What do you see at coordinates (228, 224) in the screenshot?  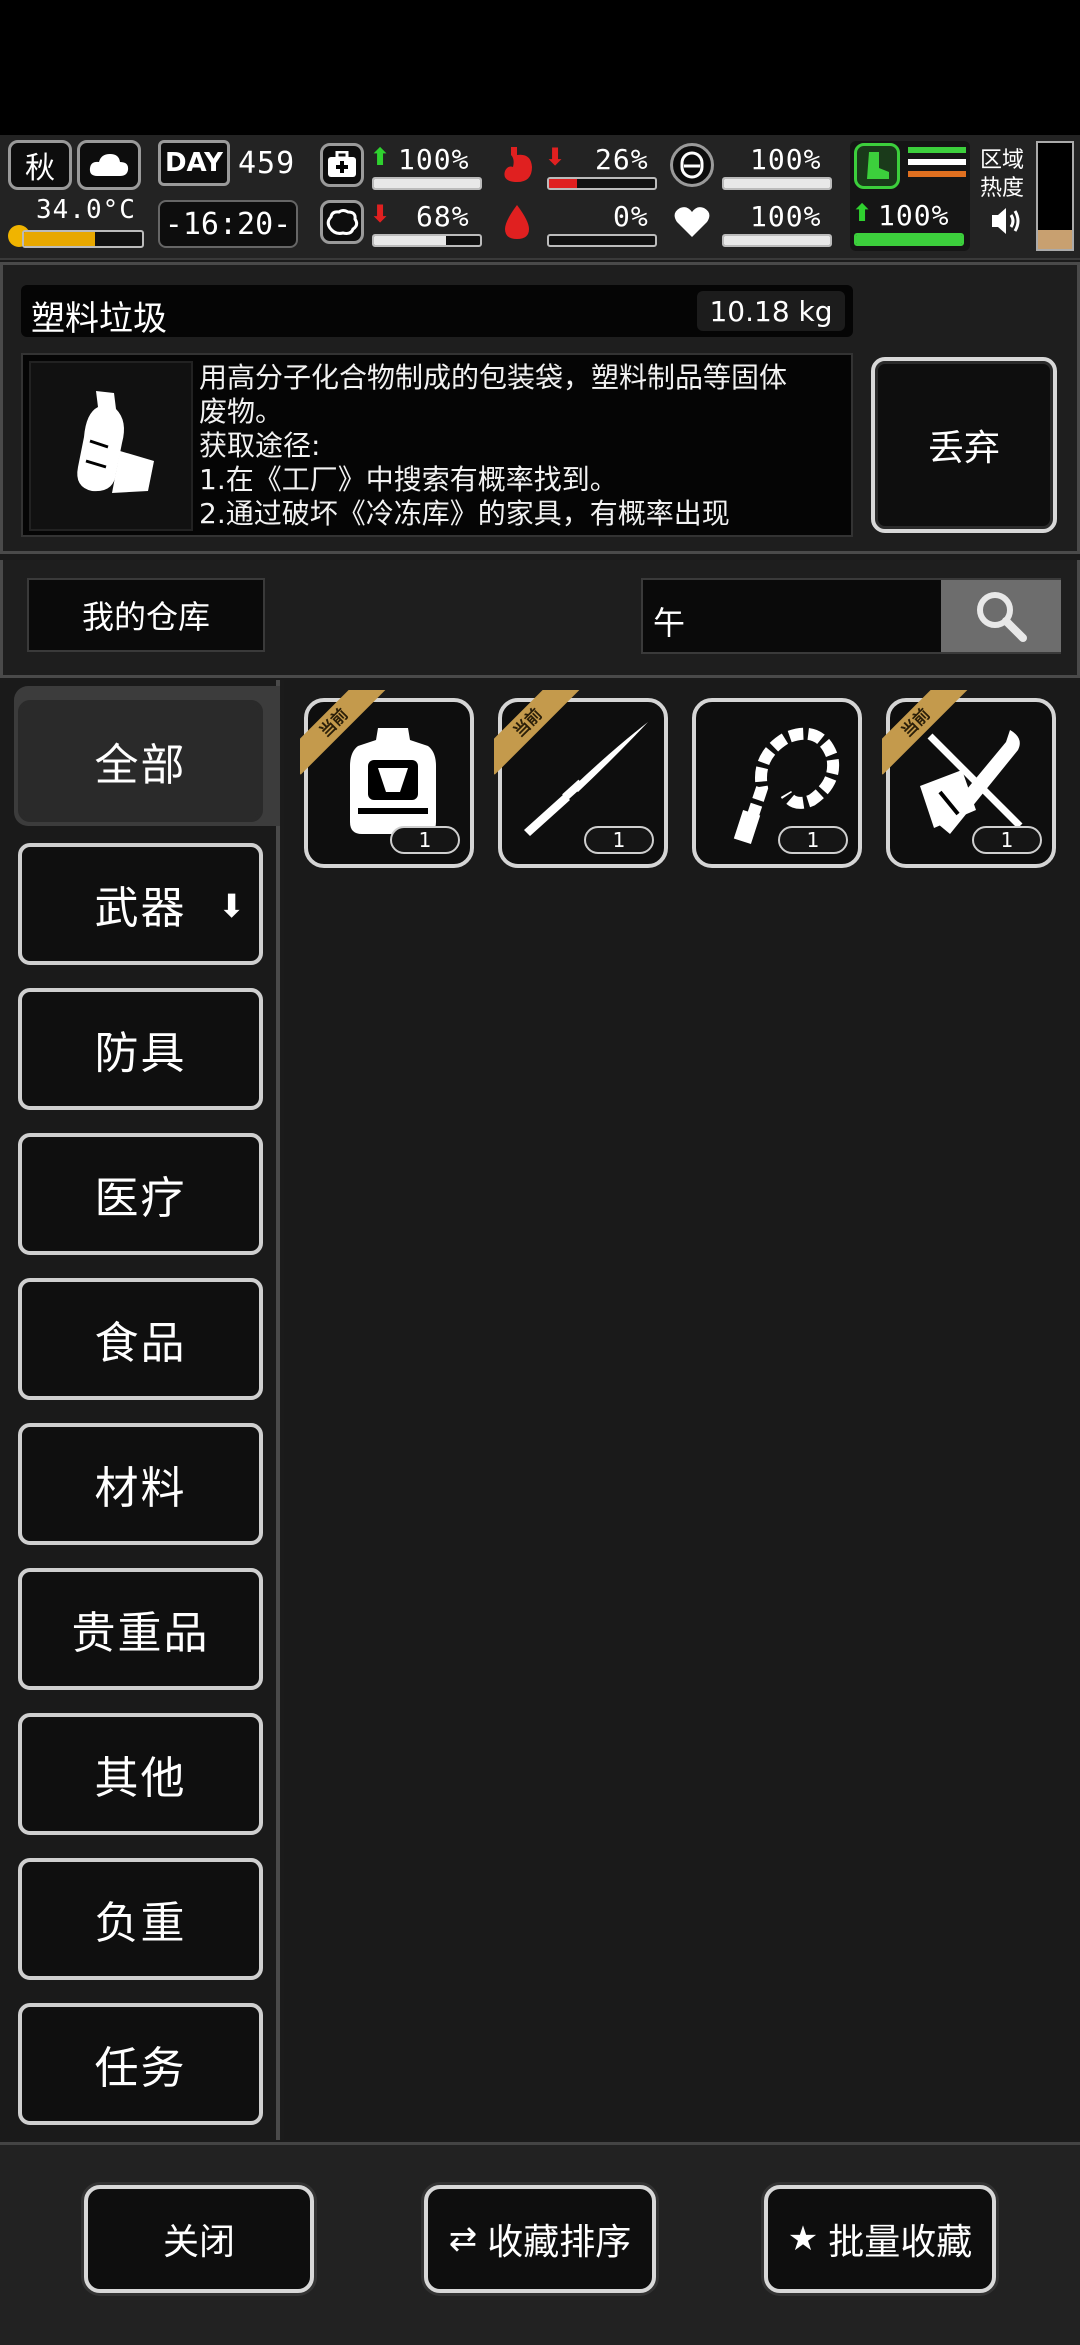 I see `game-clock: -16:20-` at bounding box center [228, 224].